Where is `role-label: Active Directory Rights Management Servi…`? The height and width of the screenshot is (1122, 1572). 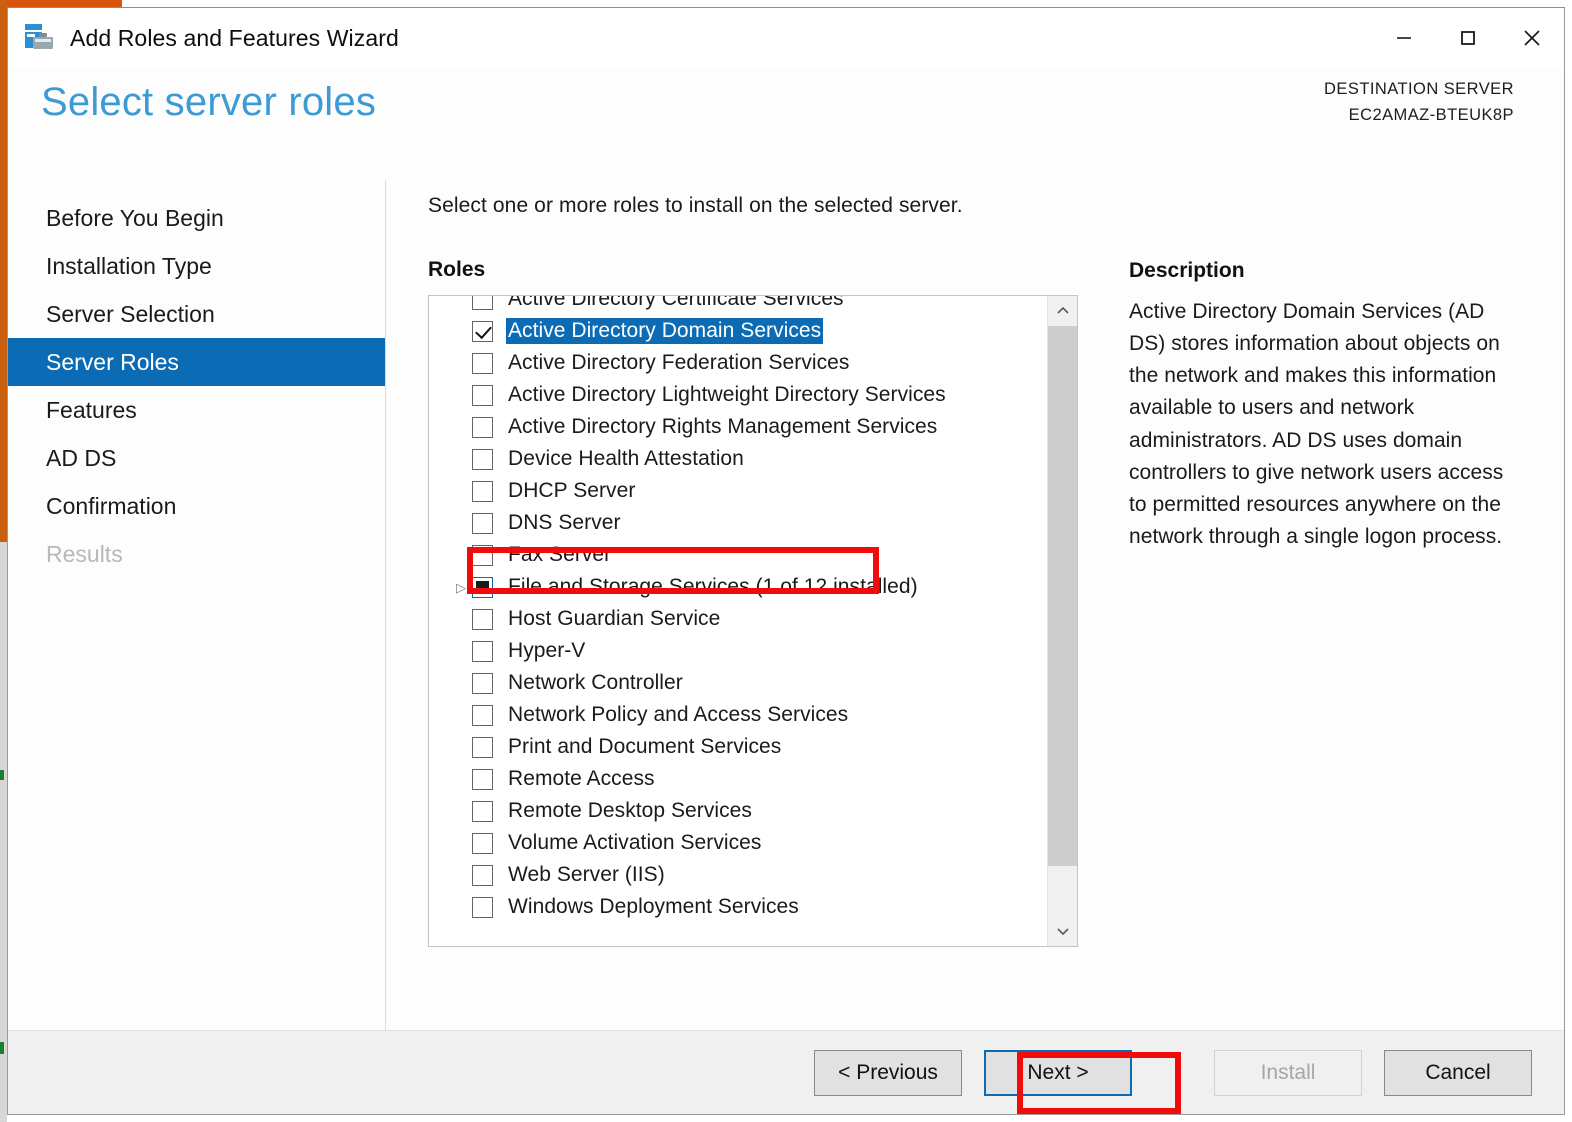 role-label: Active Directory Rights Management Servi… is located at coordinates (723, 426).